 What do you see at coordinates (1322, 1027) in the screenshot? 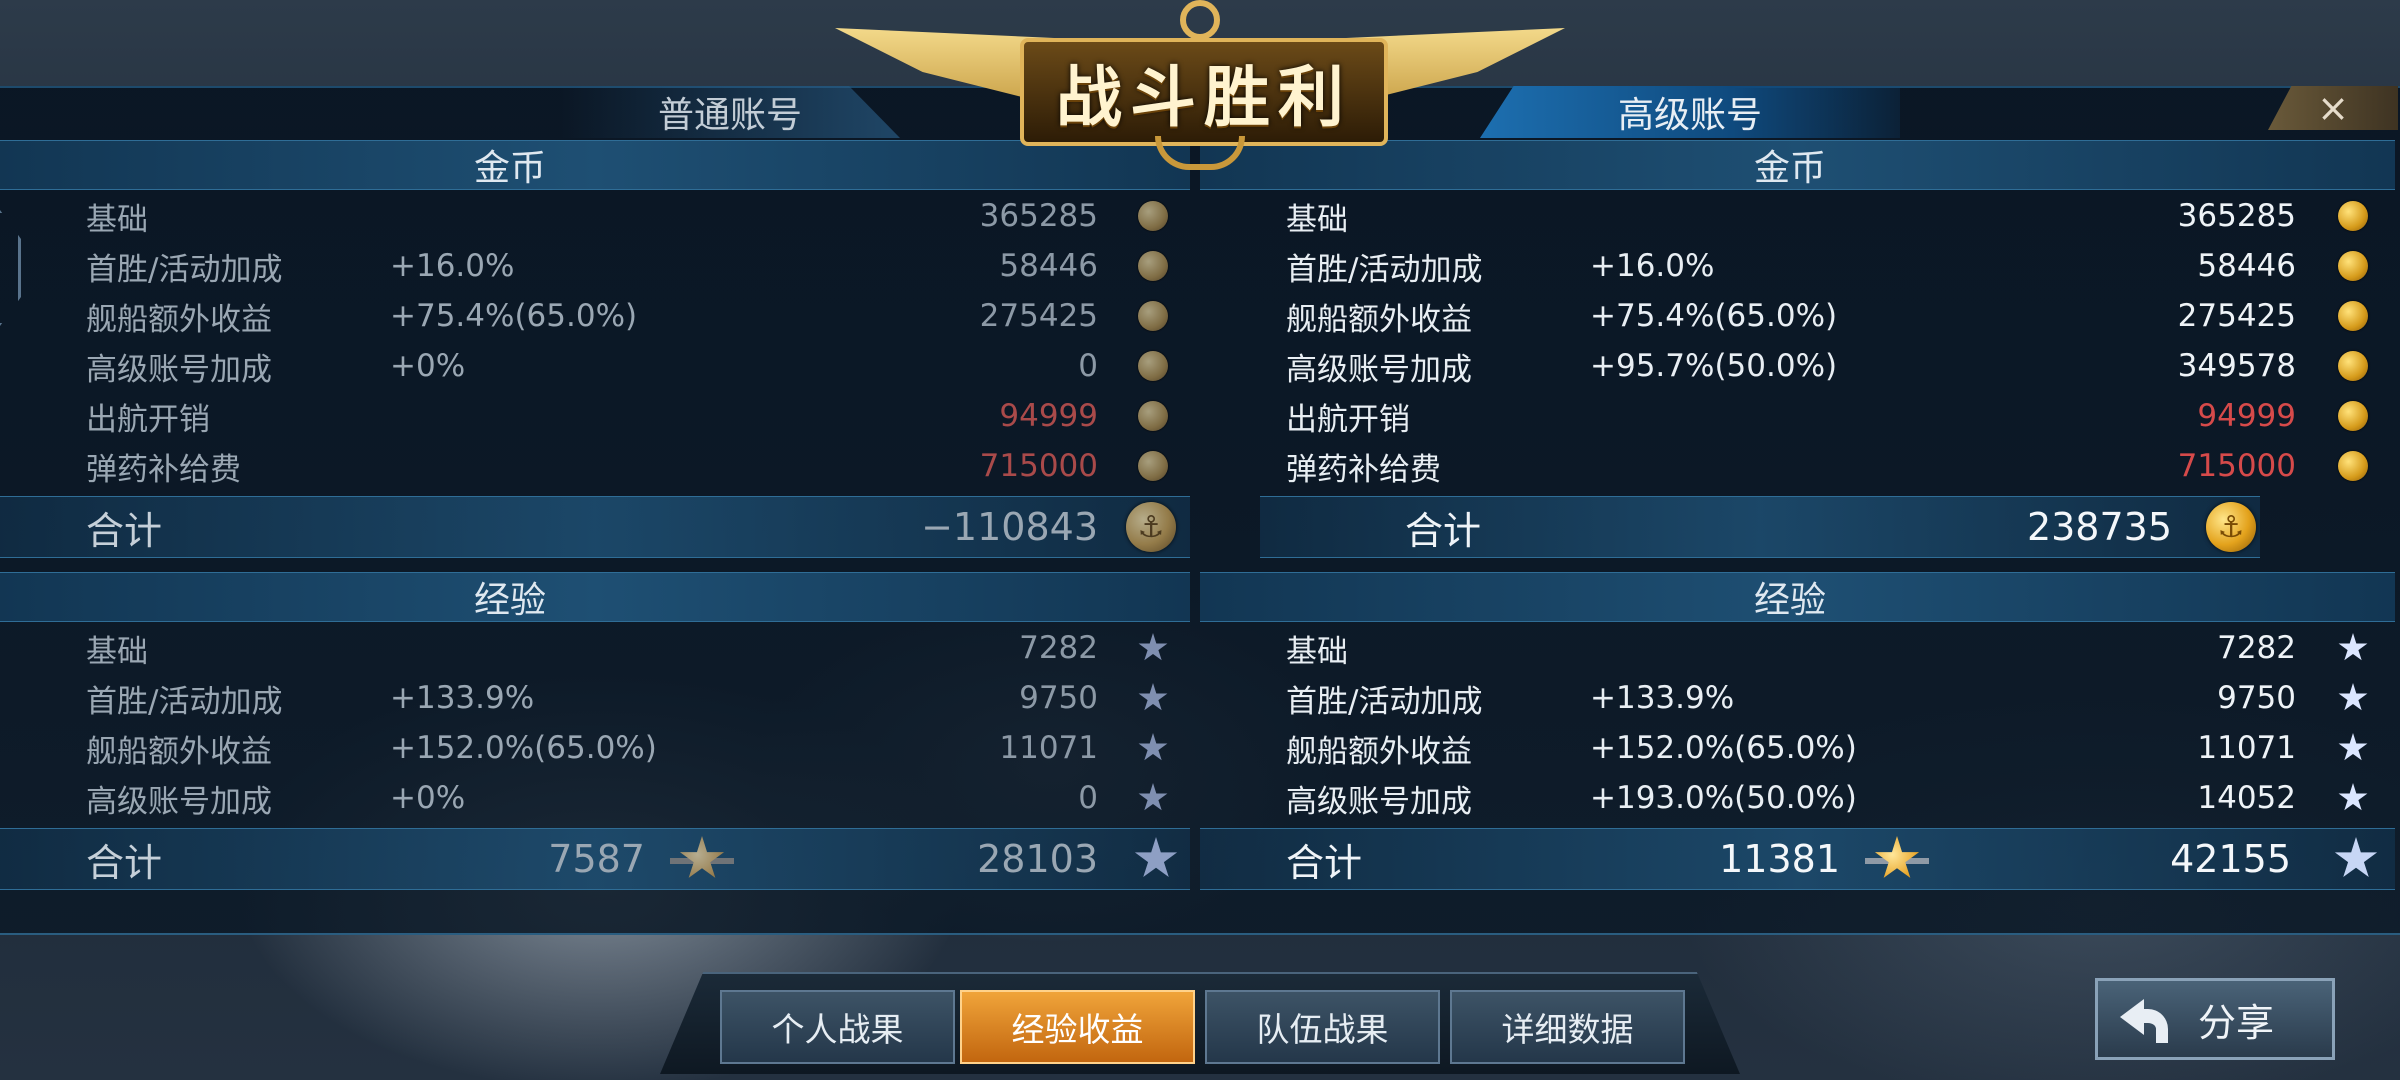
I see `tab-team-results: 队伍战果` at bounding box center [1322, 1027].